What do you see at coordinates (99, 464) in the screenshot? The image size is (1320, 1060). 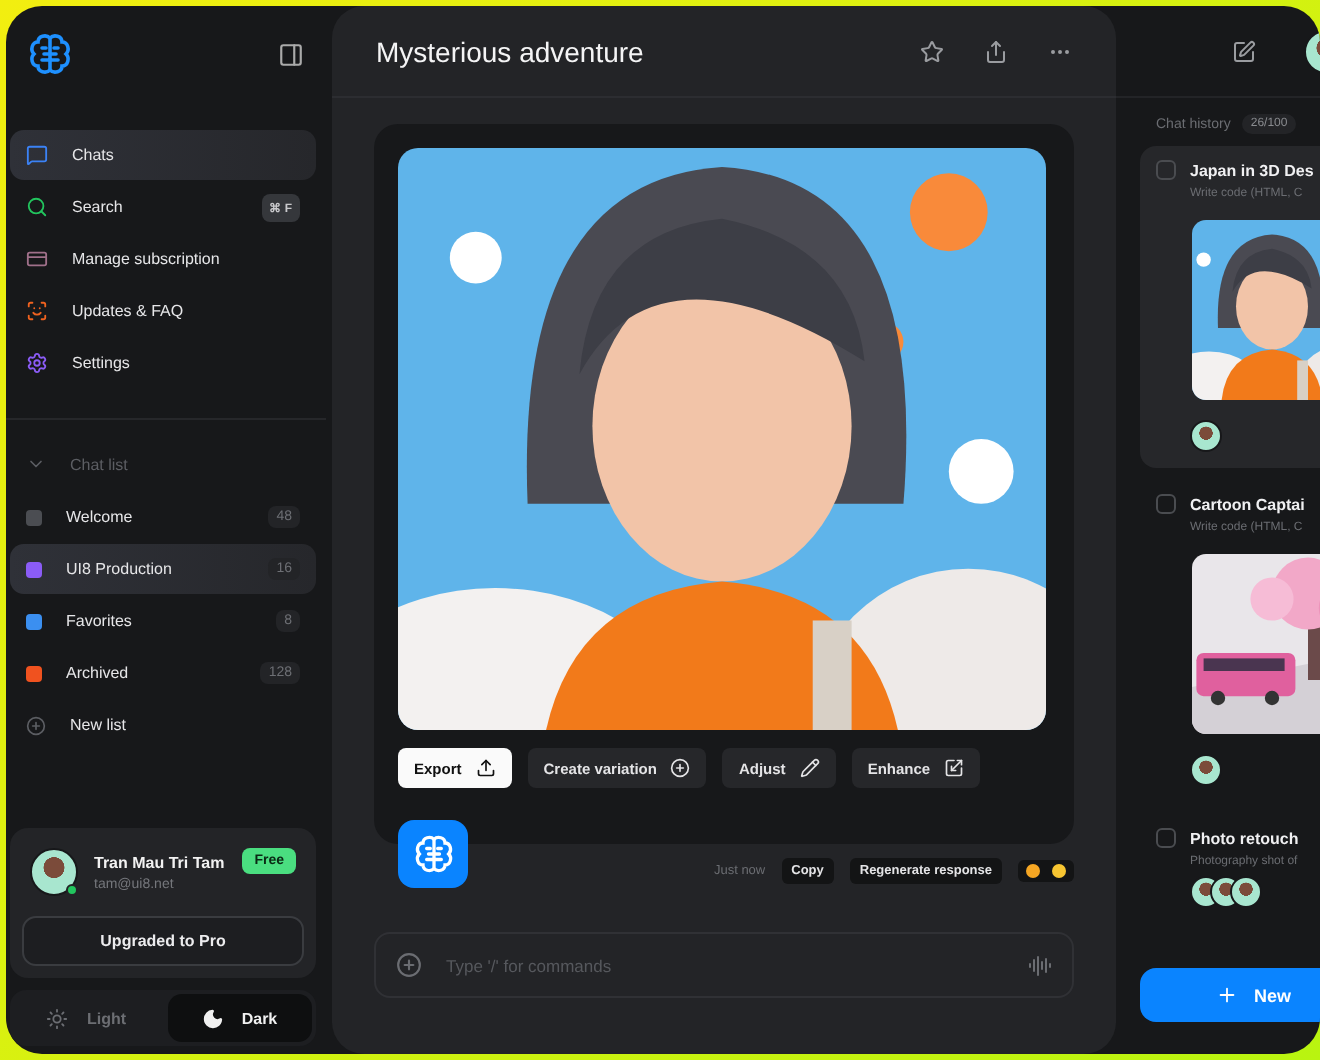 I see `section-title: Chat list` at bounding box center [99, 464].